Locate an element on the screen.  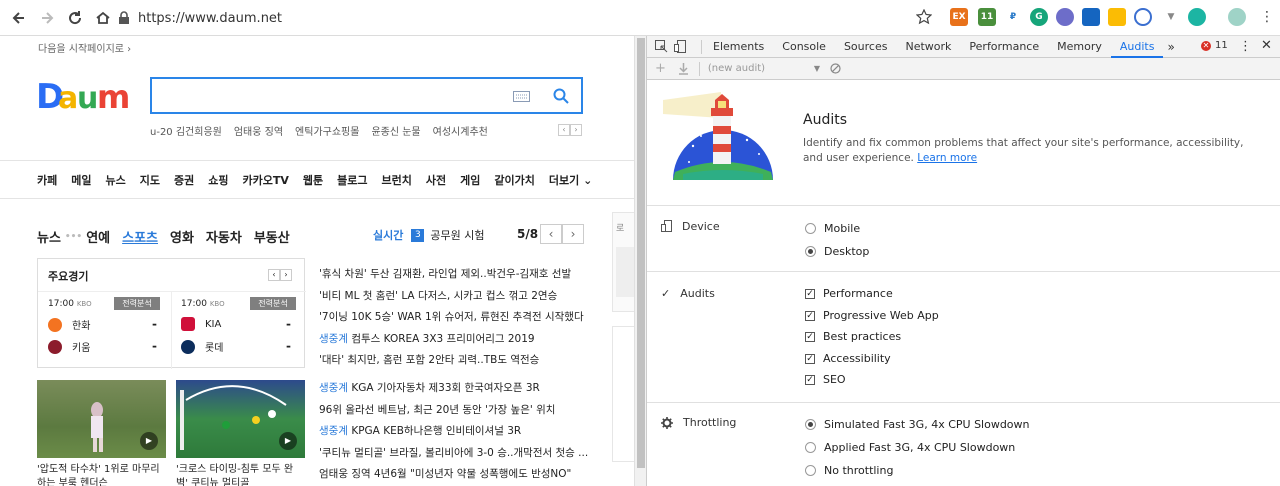
close-icon: ✕ is located at coordinates (1266, 45).